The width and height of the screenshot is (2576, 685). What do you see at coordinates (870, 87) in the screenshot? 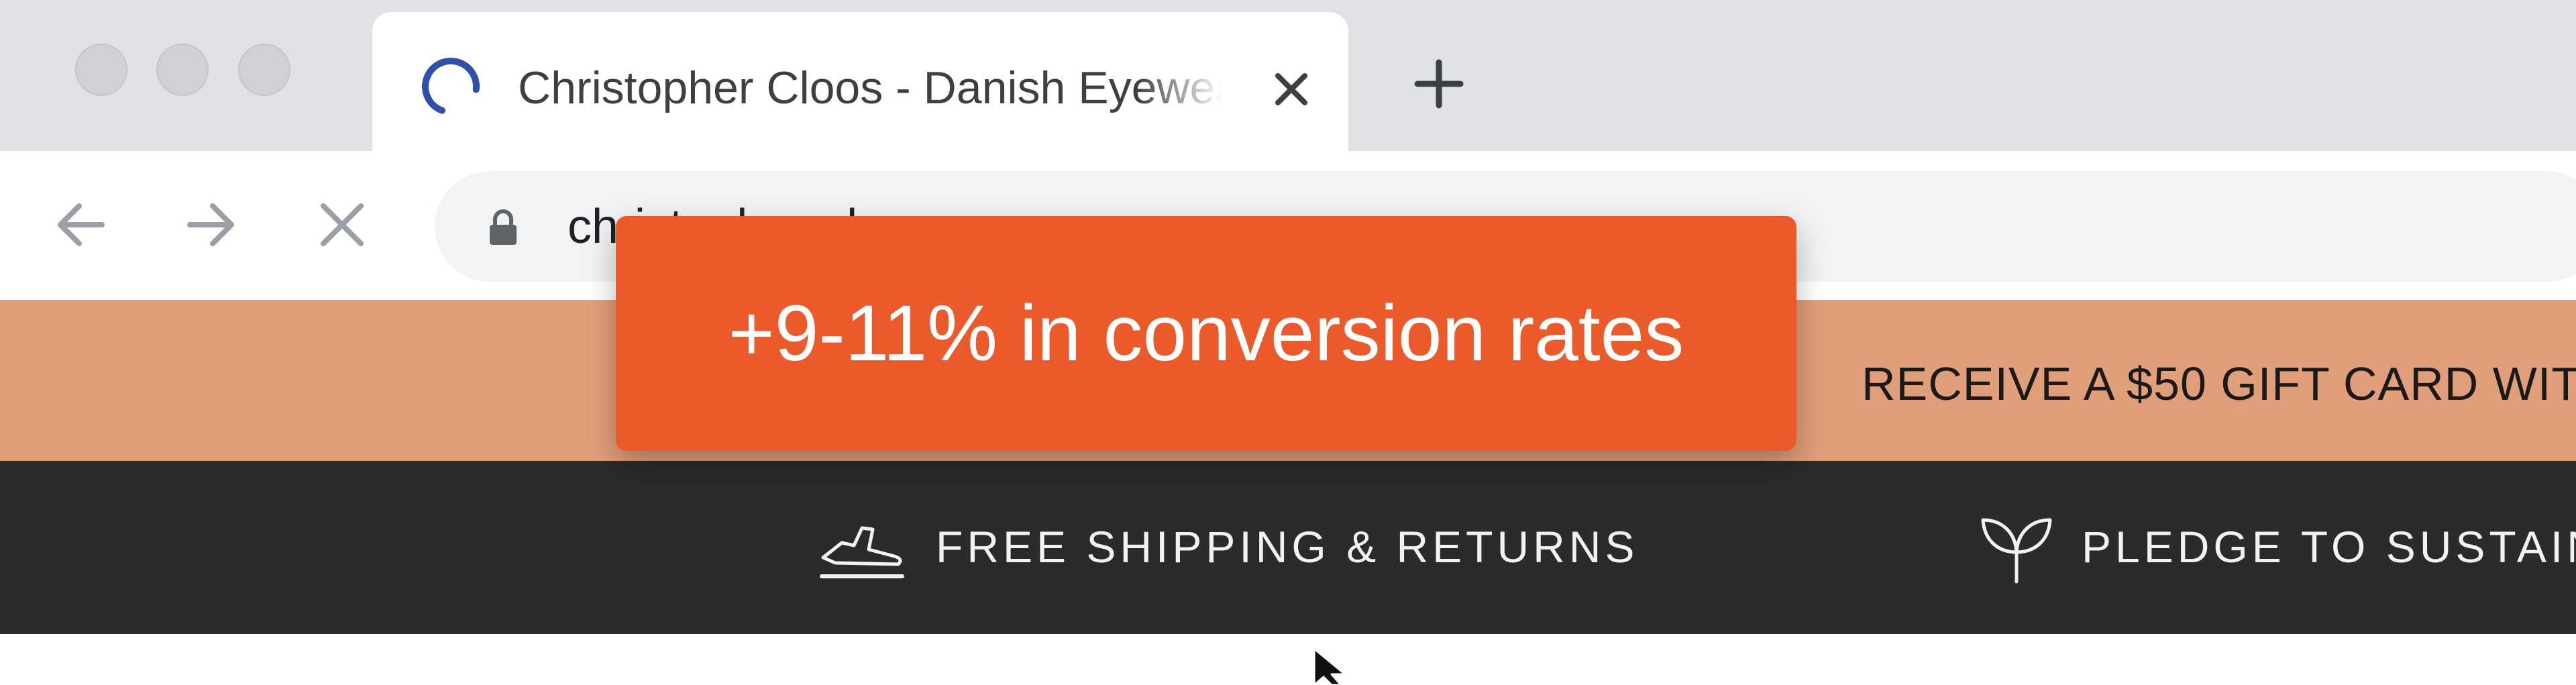
I see `tab-title: Christopher Cloos - Danish Eyewear` at bounding box center [870, 87].